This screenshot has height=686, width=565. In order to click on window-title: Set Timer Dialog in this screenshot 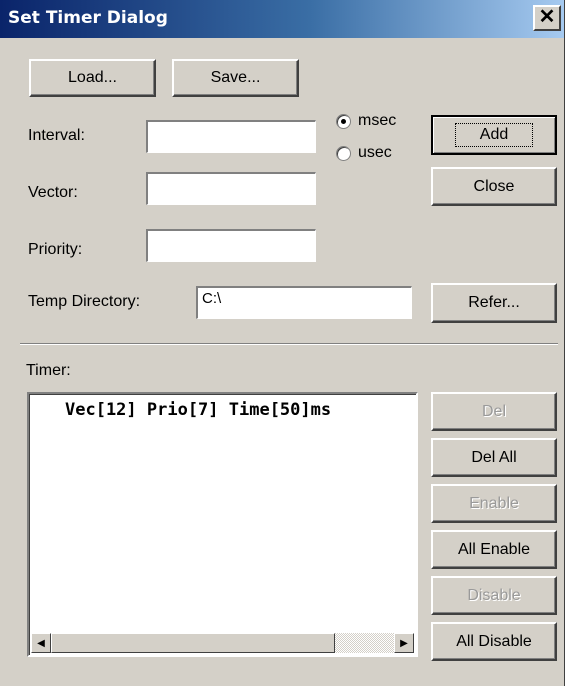, I will do `click(88, 18)`.